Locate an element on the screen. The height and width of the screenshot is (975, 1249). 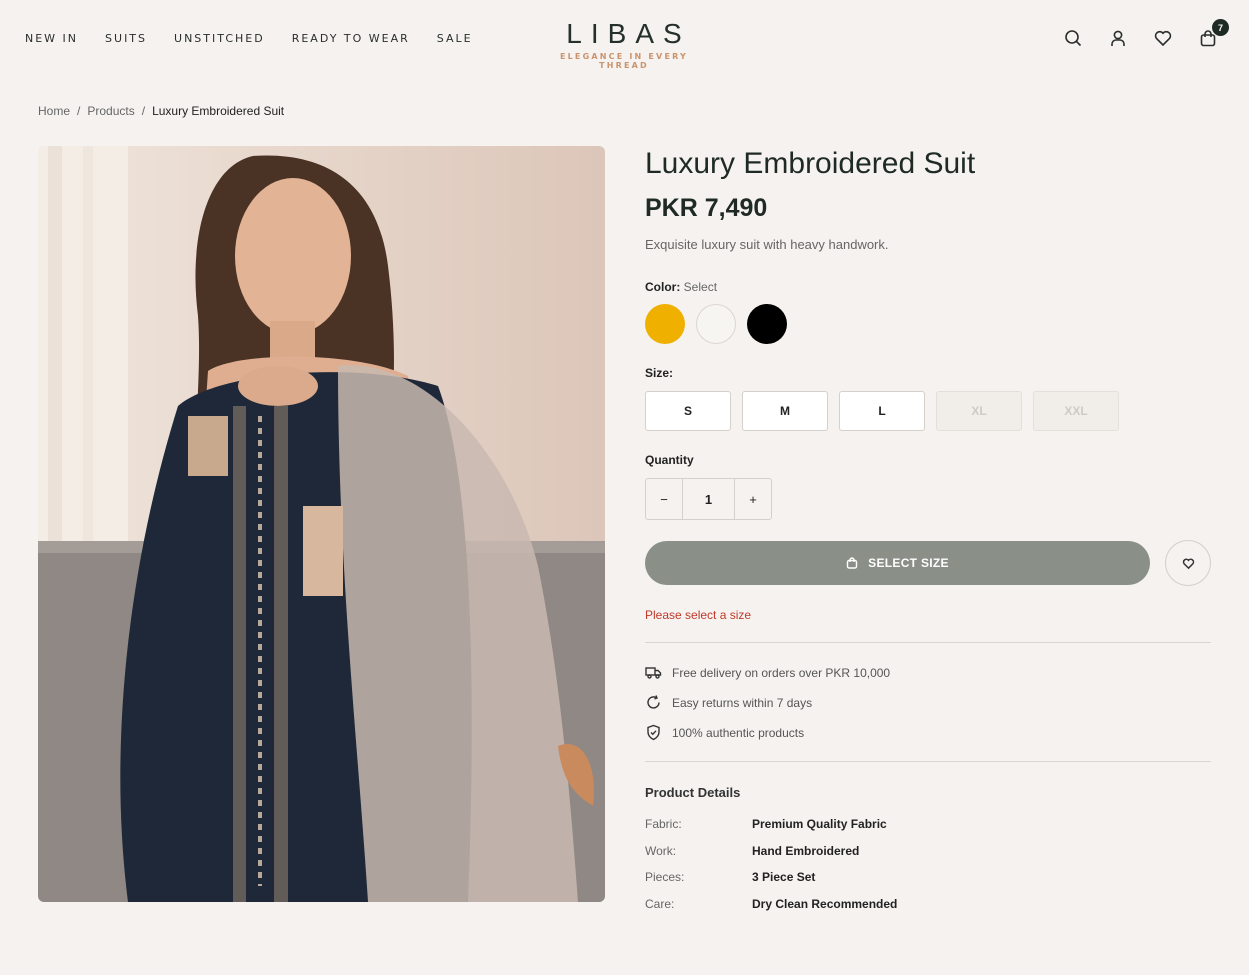
color-label-text: Color: is located at coordinates (663, 287).